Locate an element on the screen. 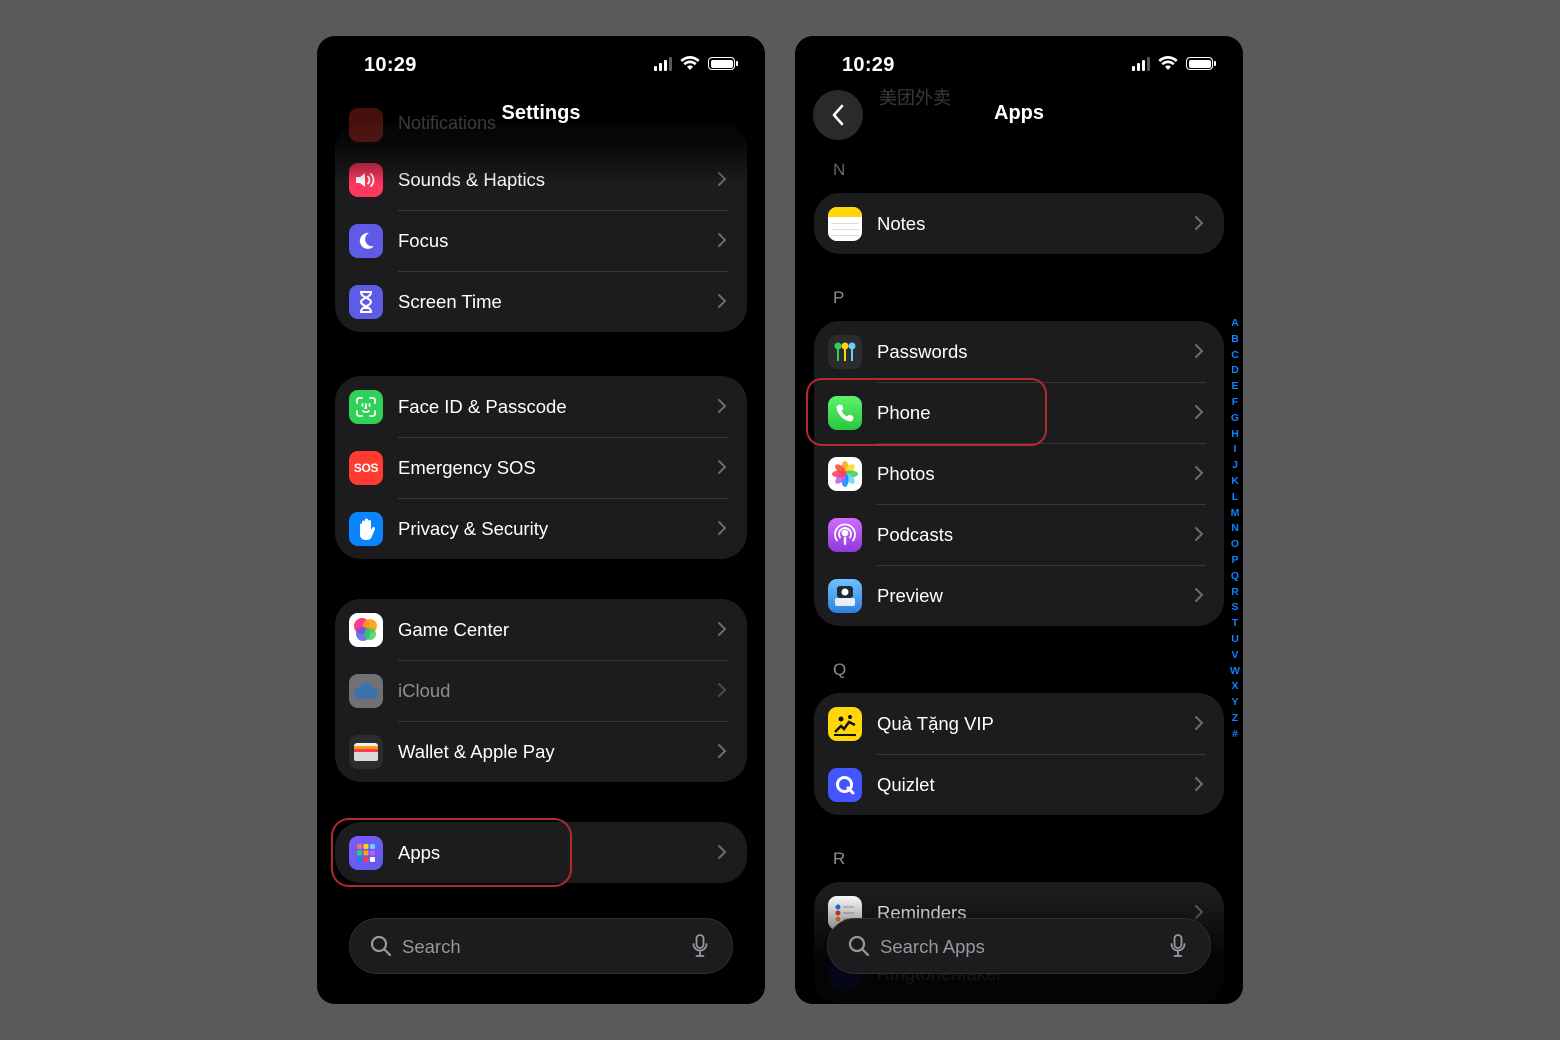 The height and width of the screenshot is (1040, 1560). wallet-icon is located at coordinates (366, 752).